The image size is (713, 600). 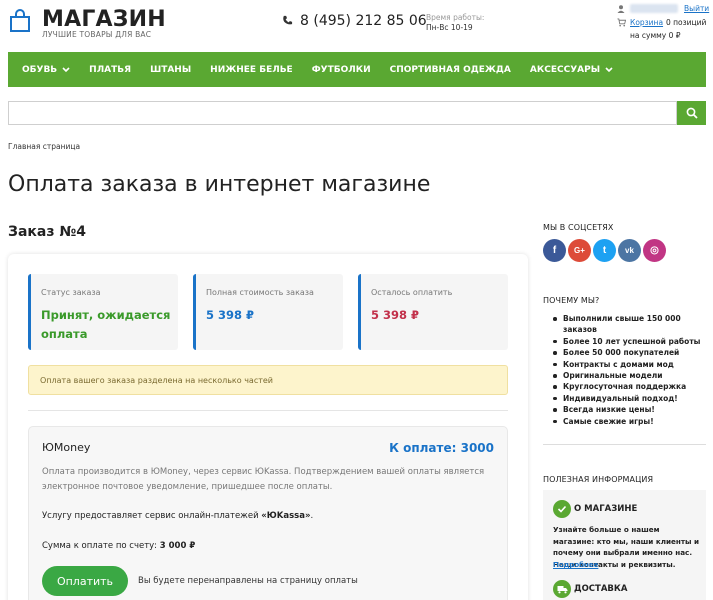 I want to click on service-name: «ЮKassa», so click(x=286, y=516).